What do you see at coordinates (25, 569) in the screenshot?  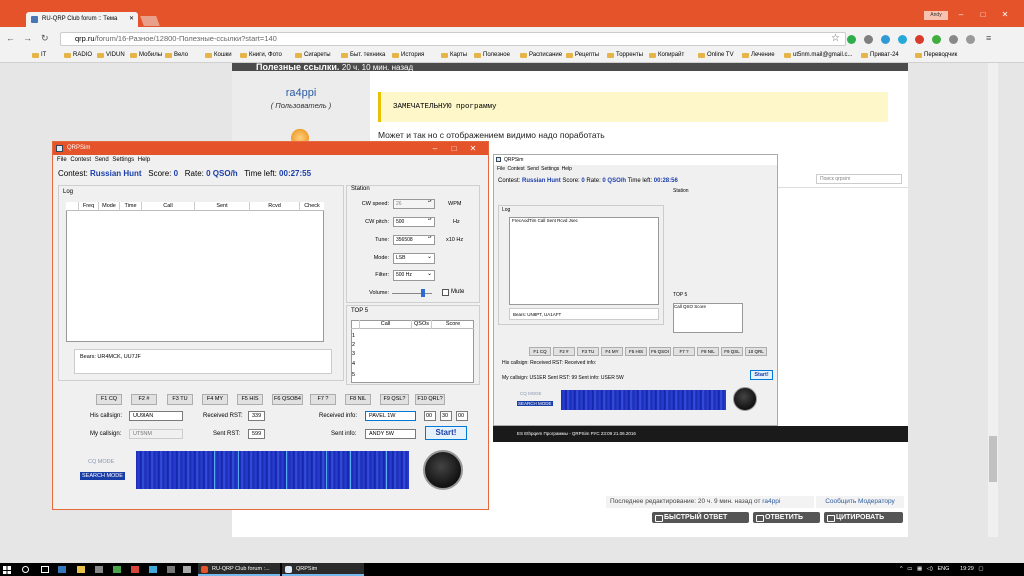 I see `search-icon` at bounding box center [25, 569].